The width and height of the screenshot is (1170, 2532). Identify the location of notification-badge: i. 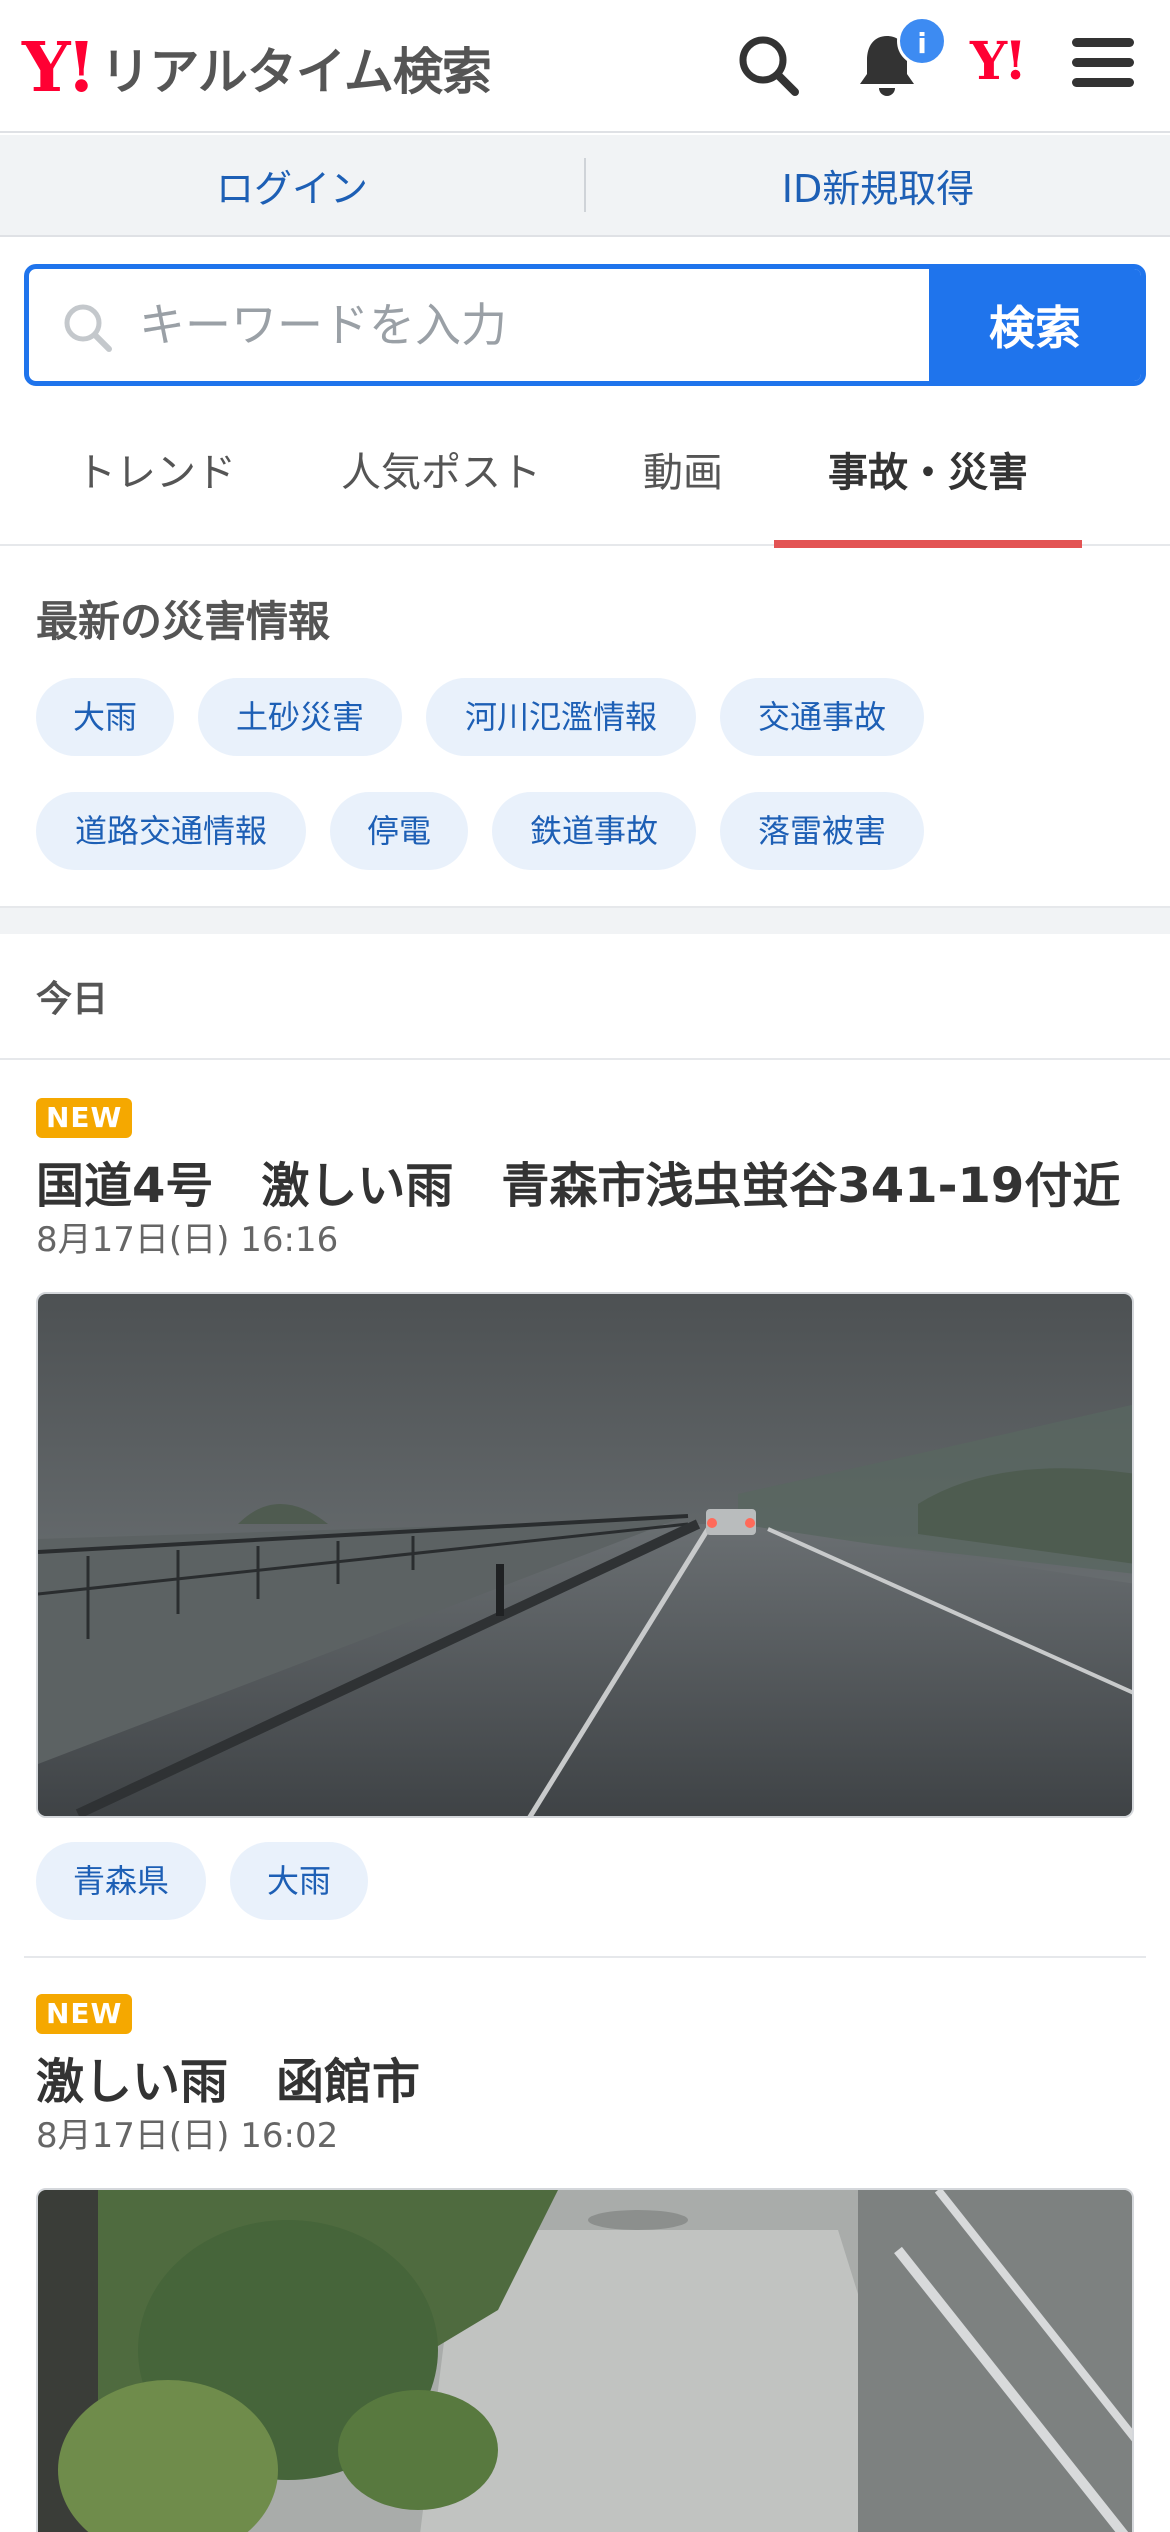
(922, 41).